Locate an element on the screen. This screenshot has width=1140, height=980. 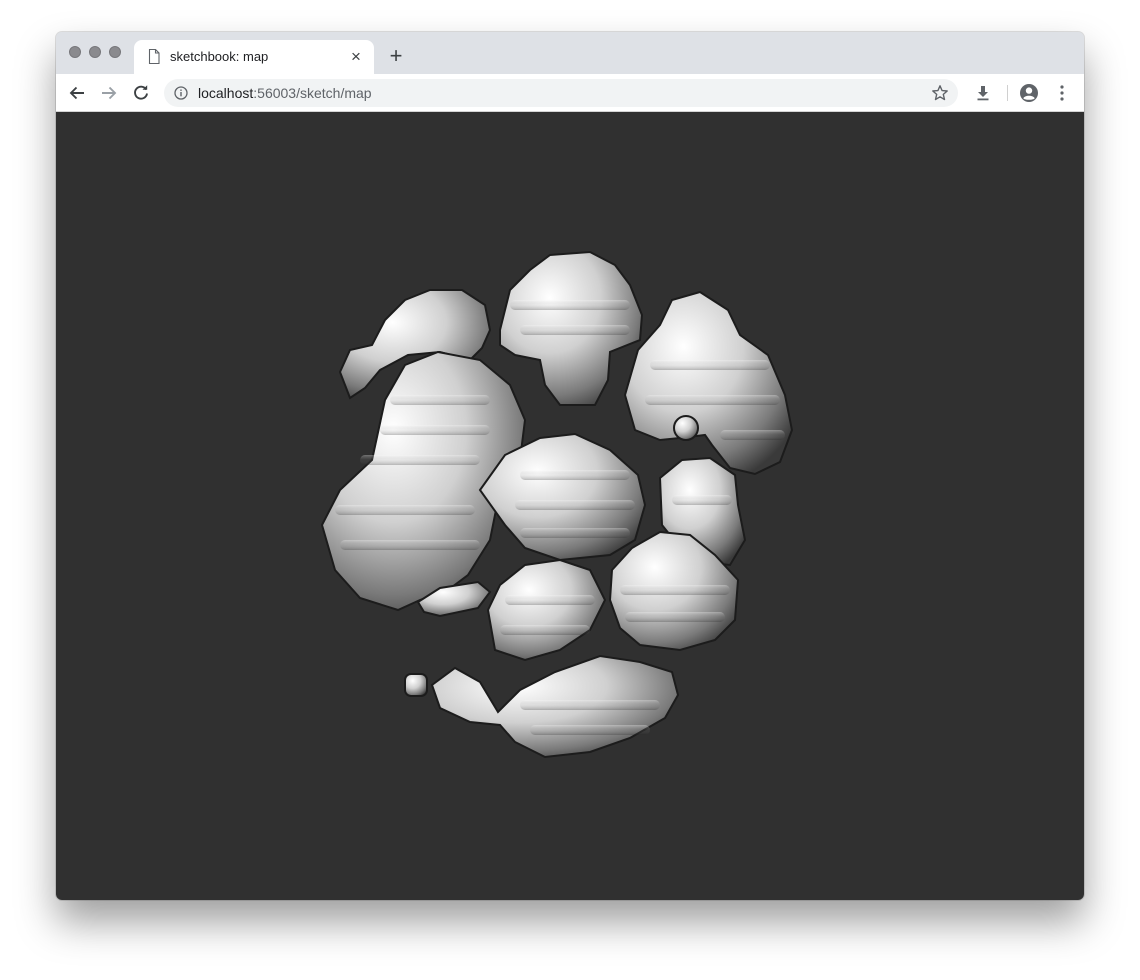
toolbar: localhost:56003/sketch/map is located at coordinates (570, 93).